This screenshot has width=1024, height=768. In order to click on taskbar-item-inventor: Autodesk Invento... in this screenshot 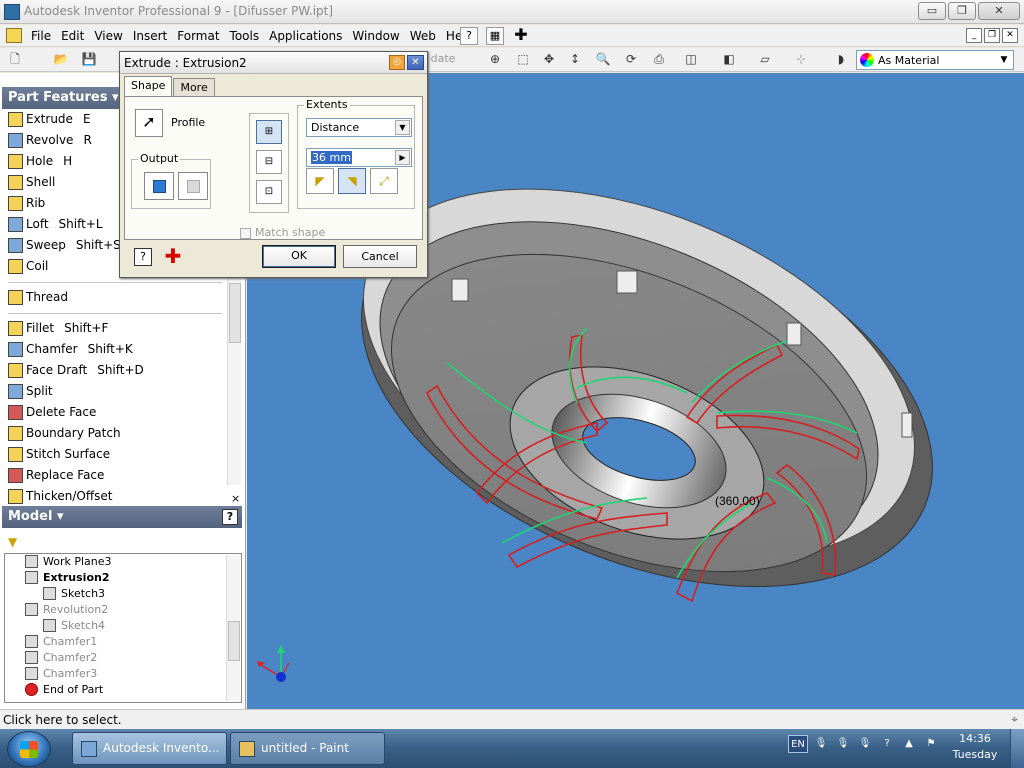, I will do `click(149, 748)`.